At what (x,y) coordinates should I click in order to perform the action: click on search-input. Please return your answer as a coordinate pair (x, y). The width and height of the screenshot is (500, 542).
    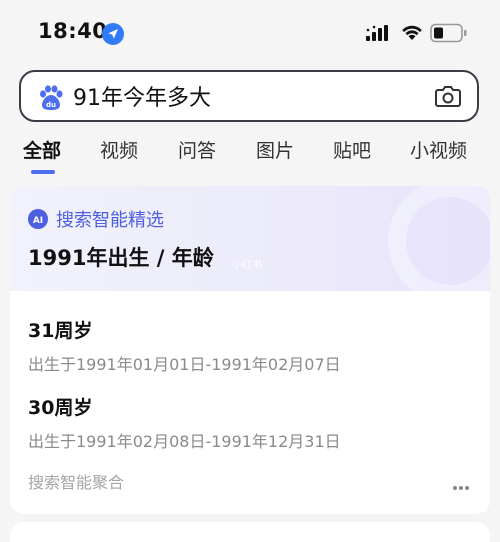
    Looking at the image, I should click on (243, 96).